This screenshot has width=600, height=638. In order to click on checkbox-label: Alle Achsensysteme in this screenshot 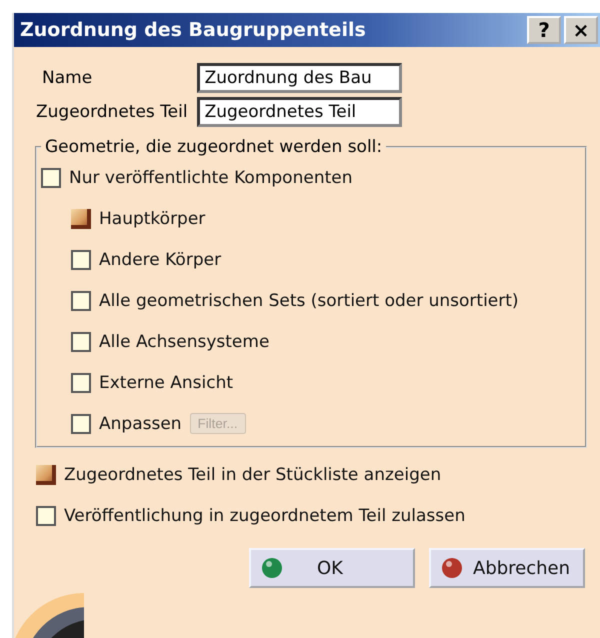, I will do `click(184, 342)`.